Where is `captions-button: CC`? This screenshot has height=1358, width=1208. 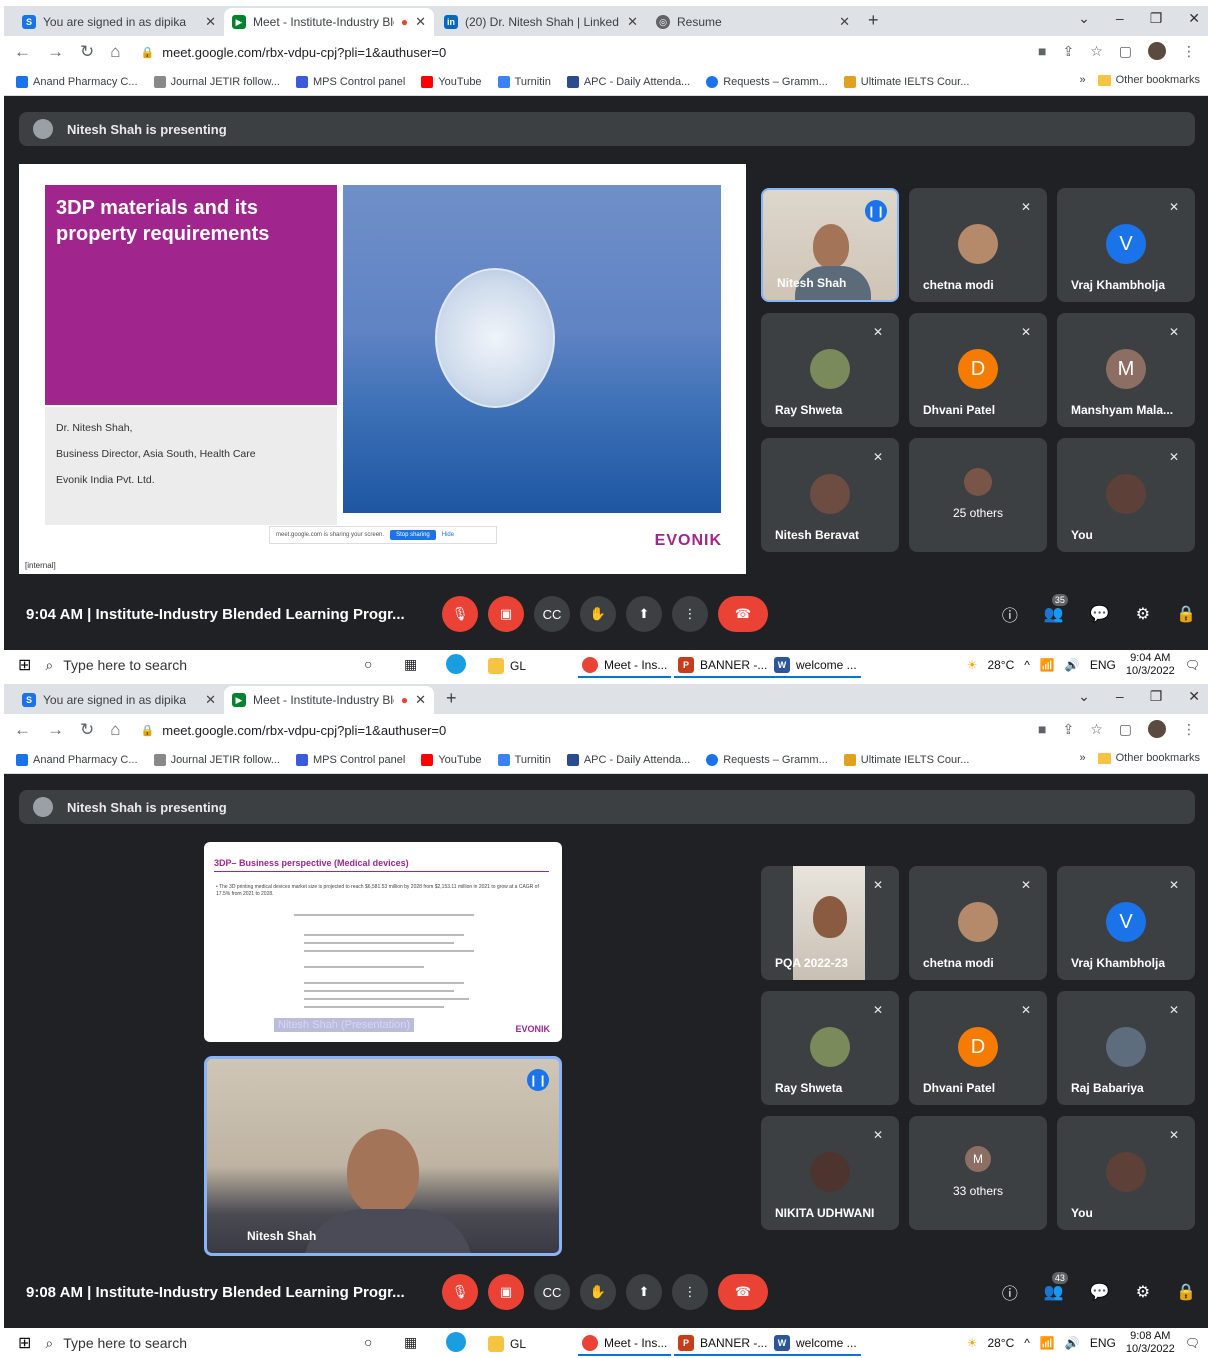 captions-button: CC is located at coordinates (552, 614).